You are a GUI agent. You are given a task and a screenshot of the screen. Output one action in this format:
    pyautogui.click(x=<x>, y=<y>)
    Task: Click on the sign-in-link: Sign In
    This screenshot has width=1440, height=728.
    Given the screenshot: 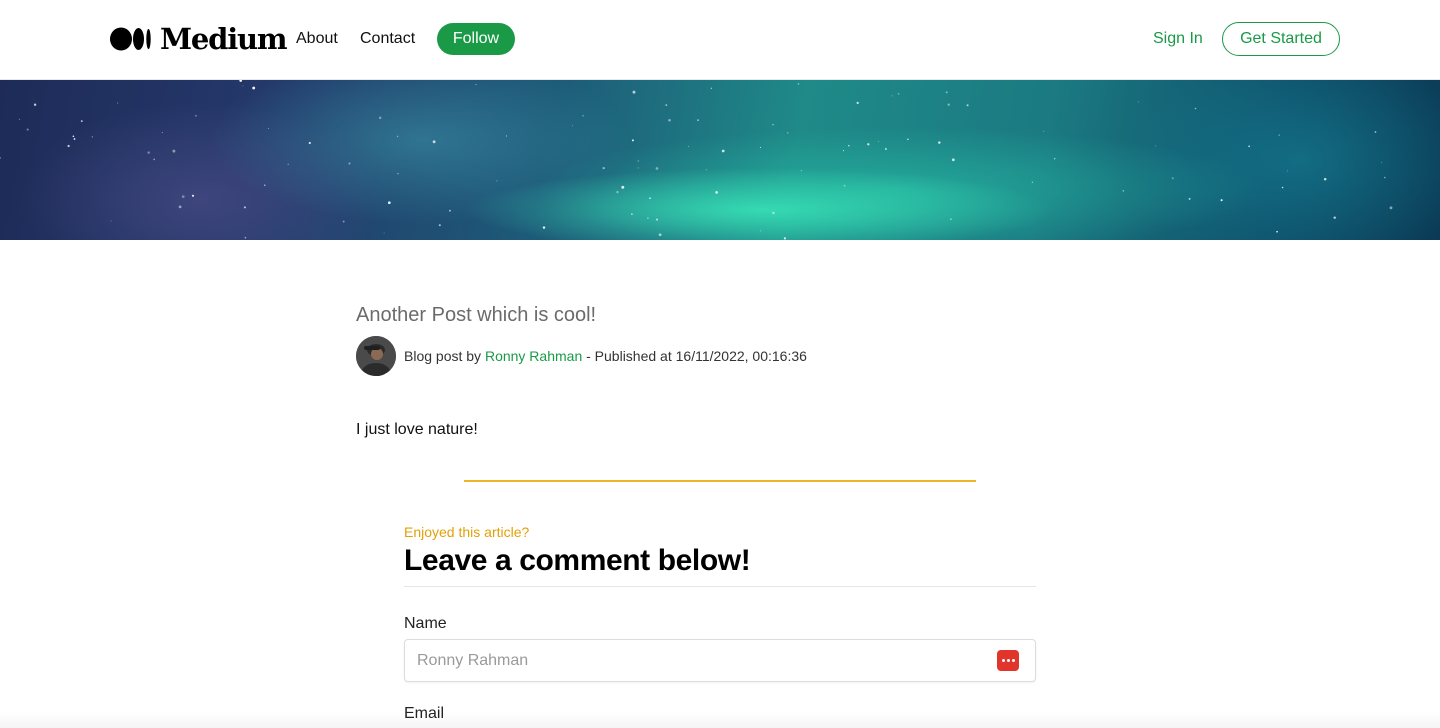 What is the action you would take?
    pyautogui.click(x=1178, y=39)
    